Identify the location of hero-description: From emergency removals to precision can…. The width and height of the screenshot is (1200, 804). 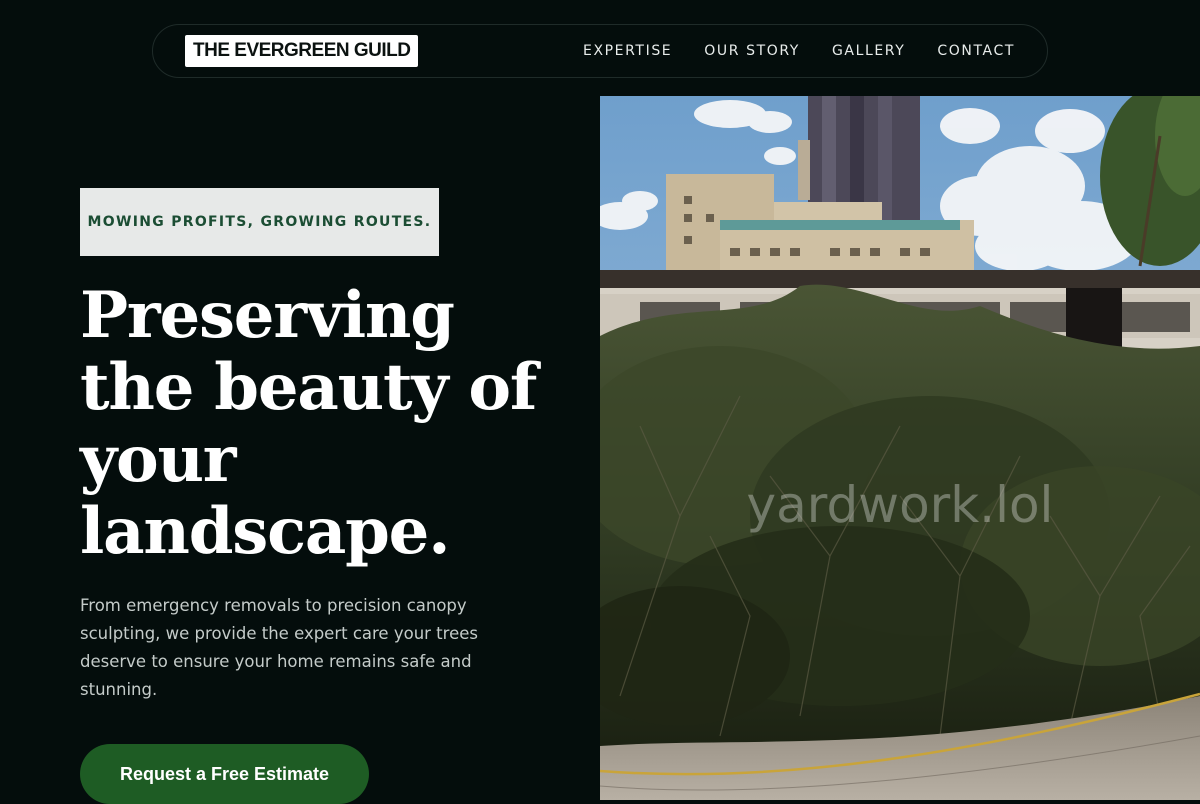
(279, 647).